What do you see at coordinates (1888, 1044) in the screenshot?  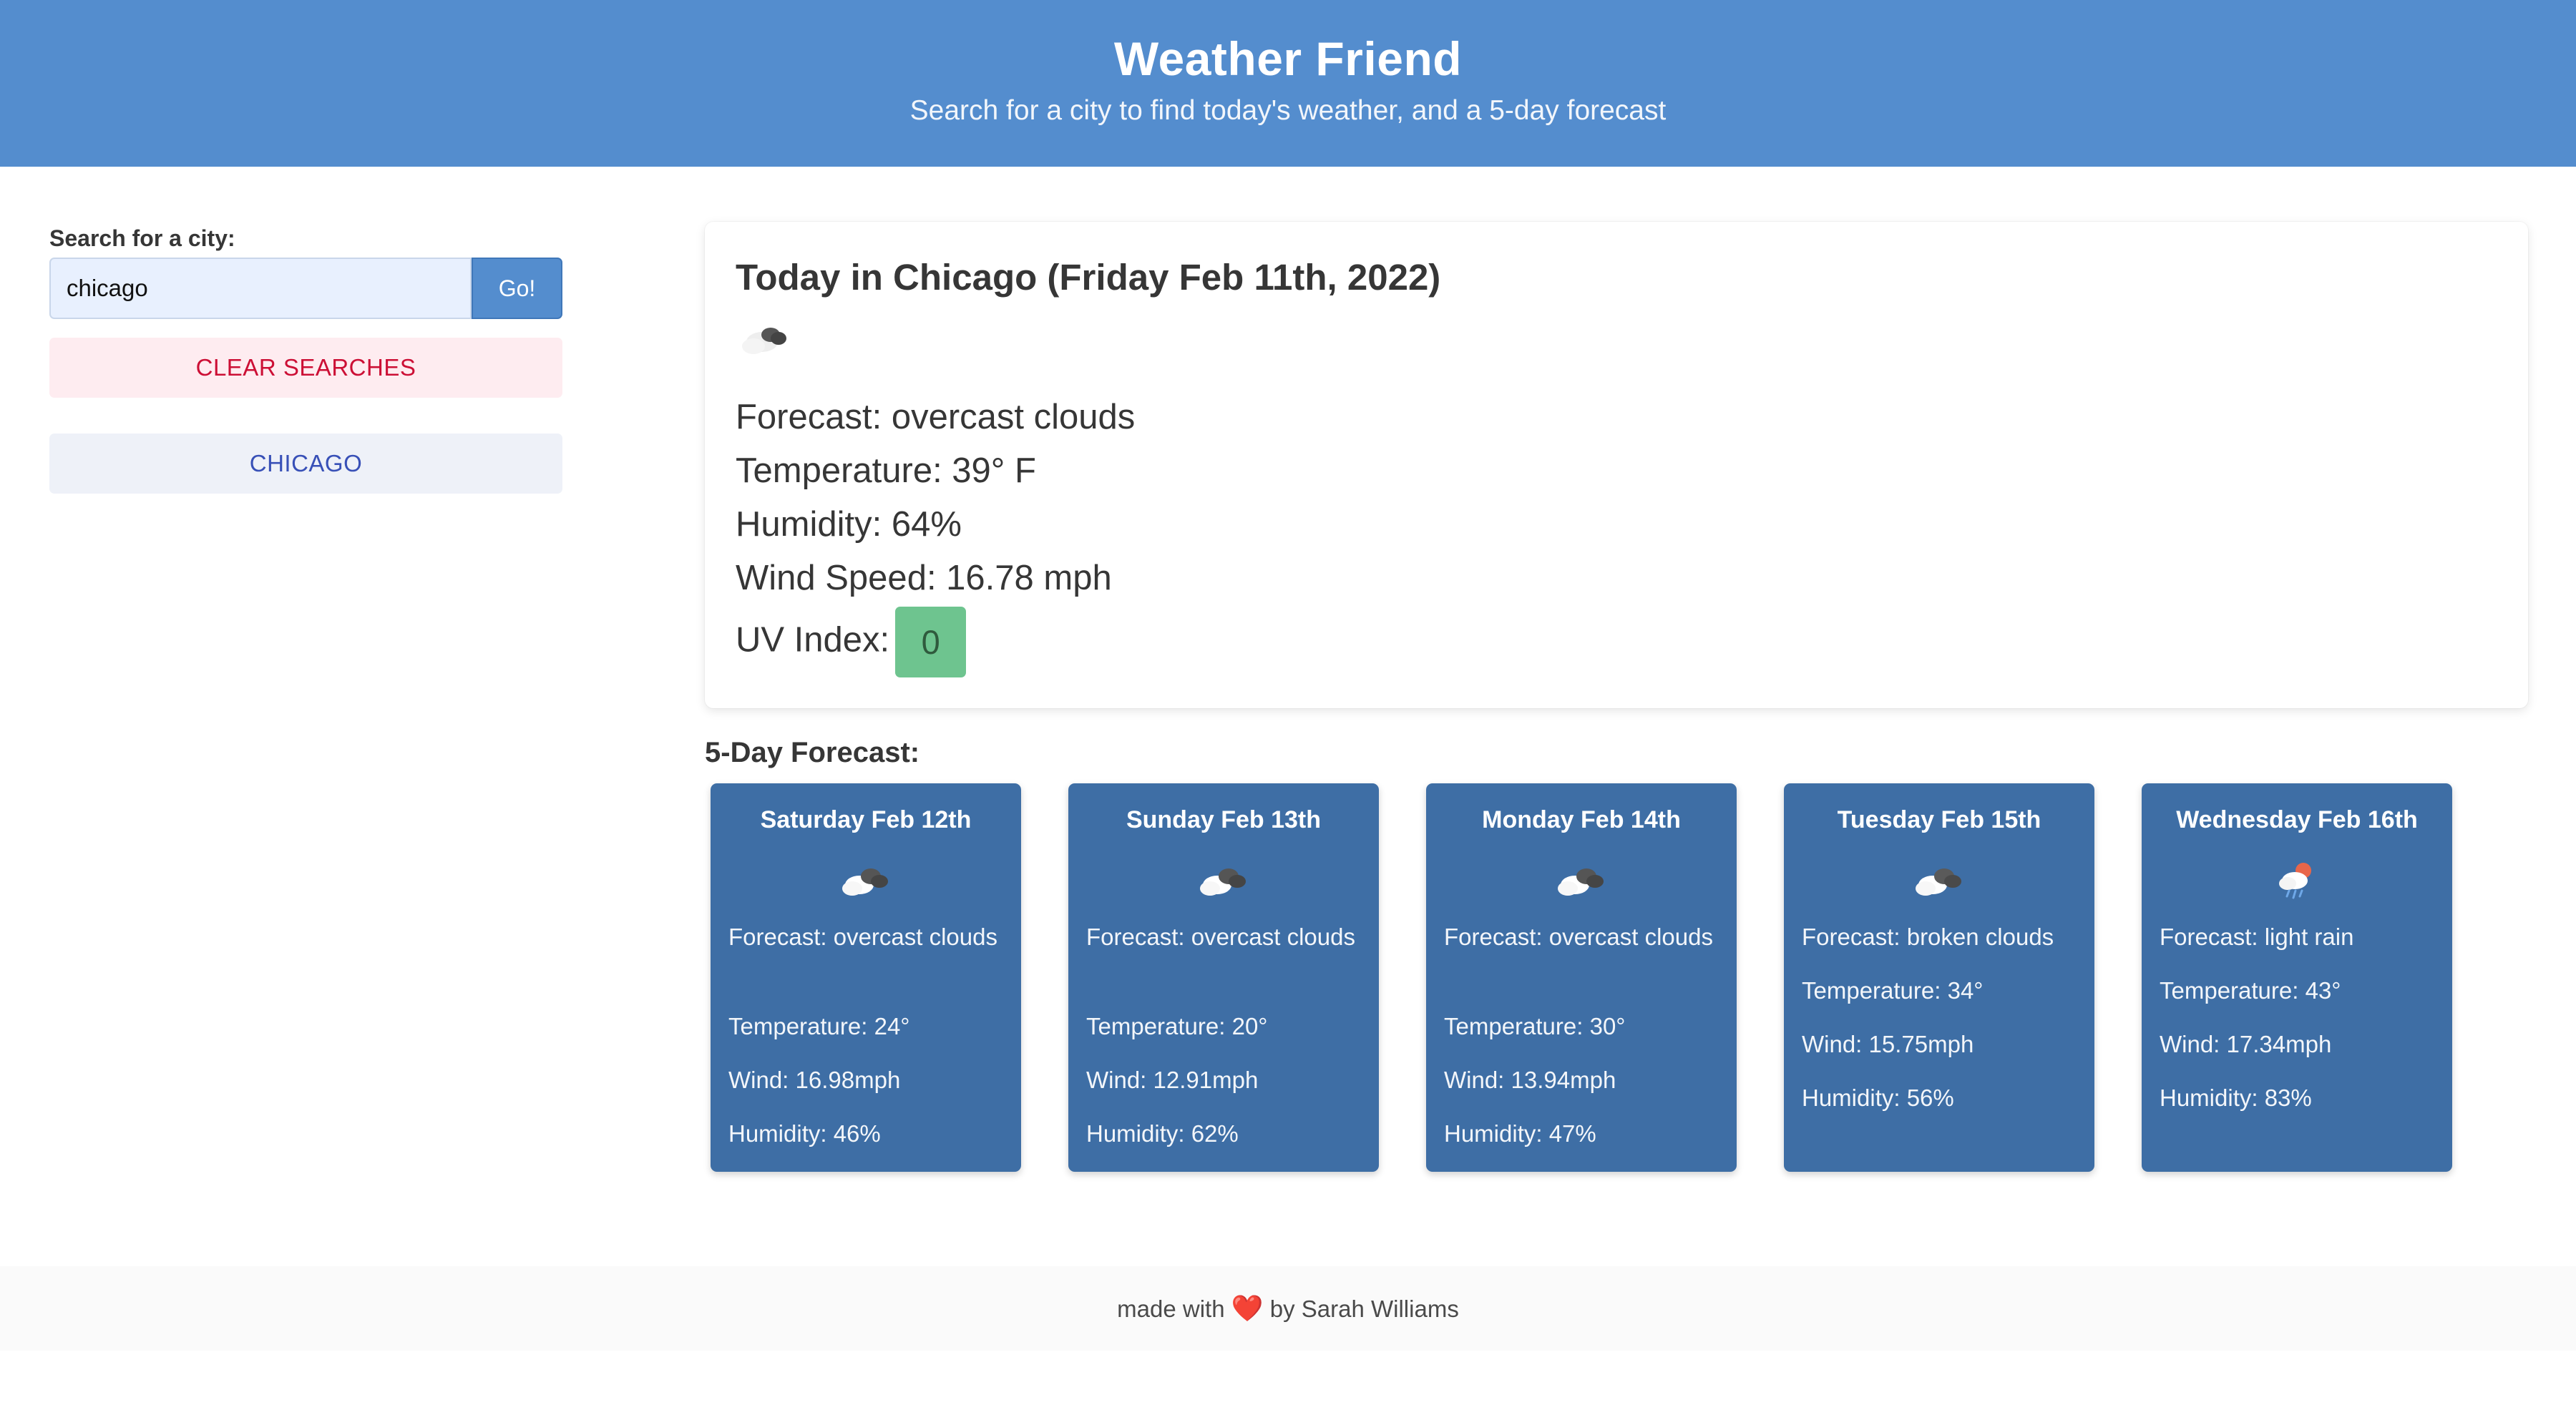 I see `forecast-wind: Wind: 15.75mph` at bounding box center [1888, 1044].